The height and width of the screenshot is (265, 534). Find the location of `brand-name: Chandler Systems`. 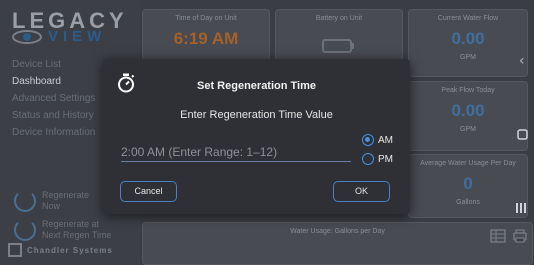

brand-name: Chandler Systems is located at coordinates (70, 250).